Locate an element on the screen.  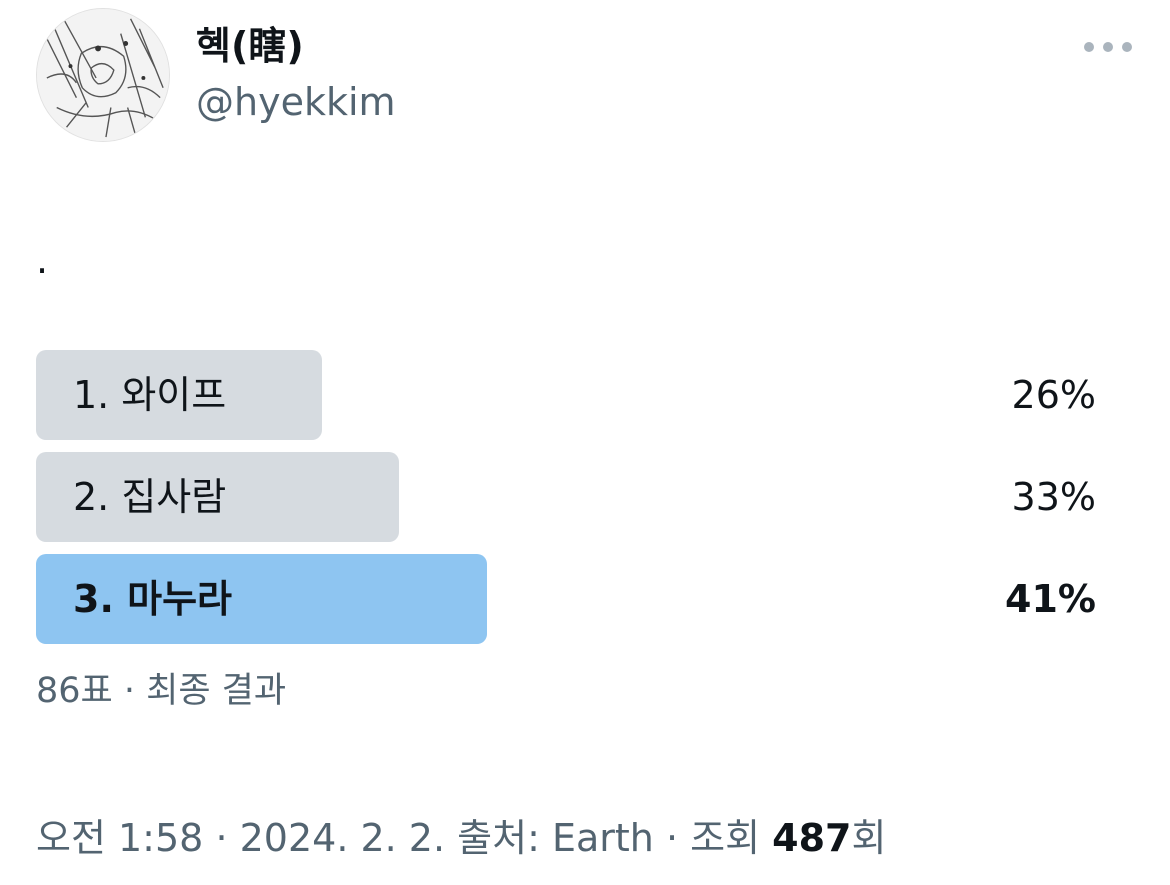
avatar is located at coordinates (103, 75).